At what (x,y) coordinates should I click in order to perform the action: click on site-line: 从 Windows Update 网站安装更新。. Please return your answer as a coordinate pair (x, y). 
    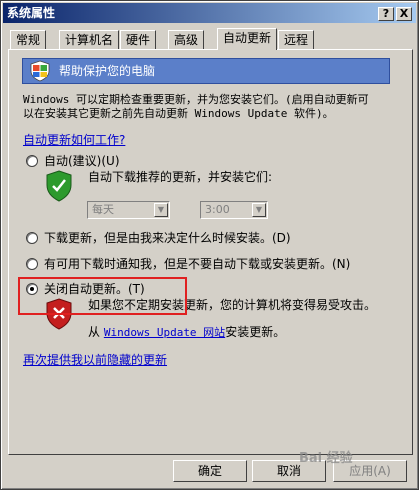
    Looking at the image, I should click on (186, 332).